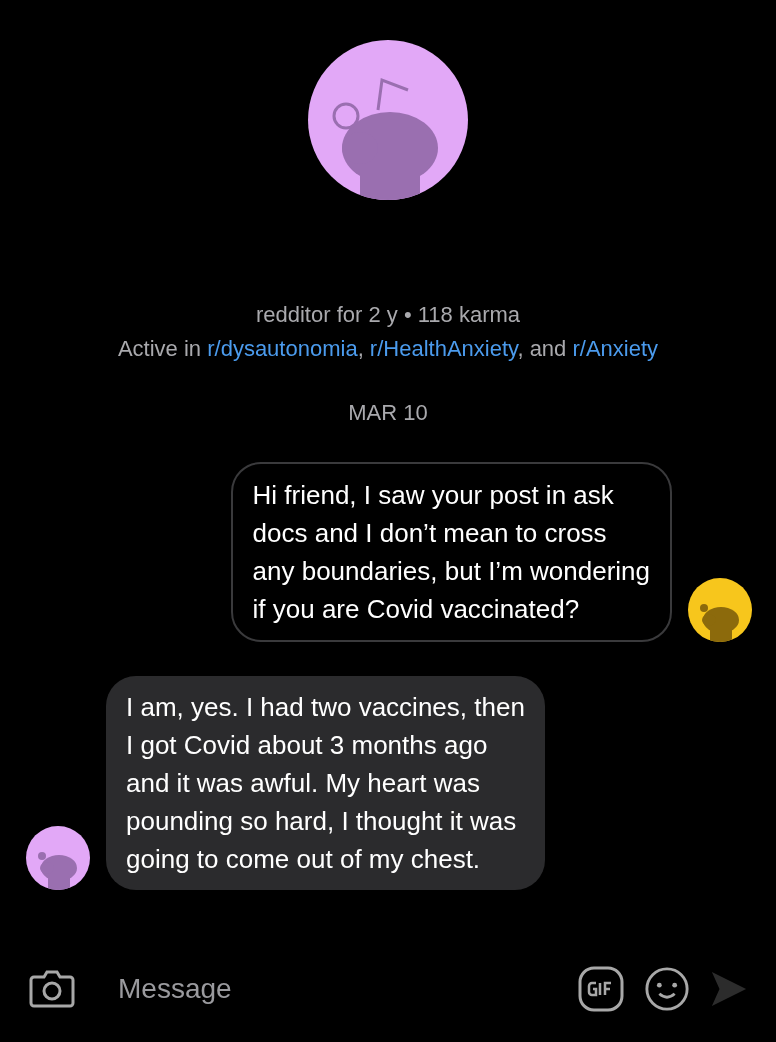  I want to click on subreddit-link: r/Anxiety, so click(615, 348).